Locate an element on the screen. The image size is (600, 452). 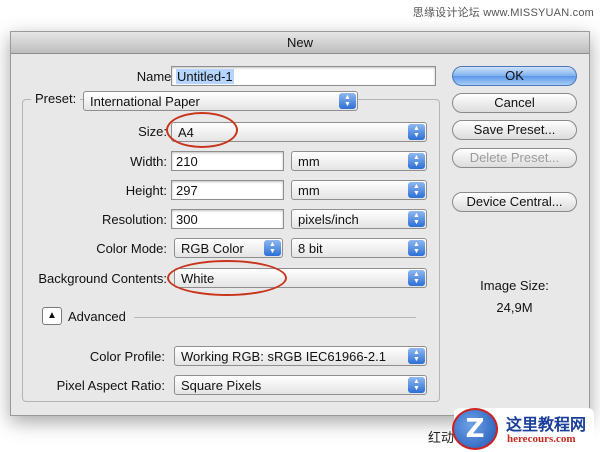
resolution-unit-popup: pixels/inch ▲ ▼ is located at coordinates (359, 219).